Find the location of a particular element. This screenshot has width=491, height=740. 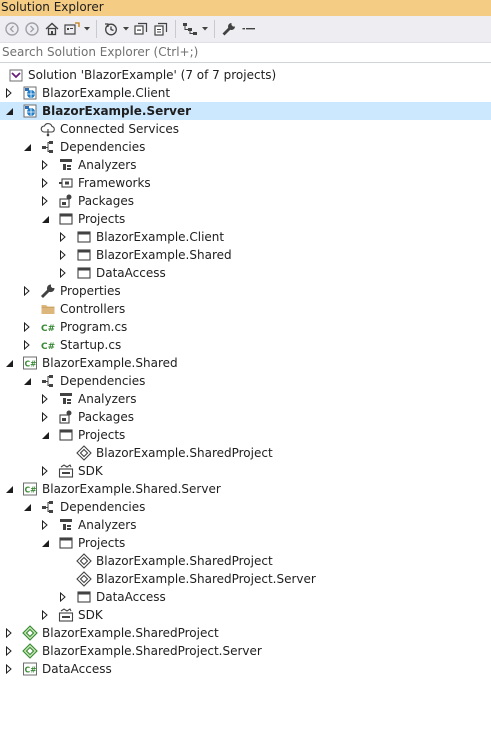

toolbar is located at coordinates (245, 29).